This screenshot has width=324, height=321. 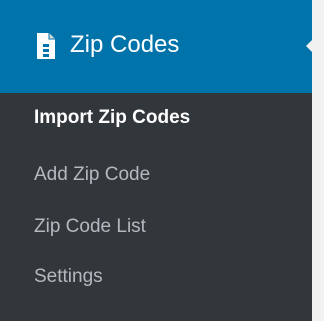 I want to click on menu-item-label: Zip Codes, so click(x=125, y=44).